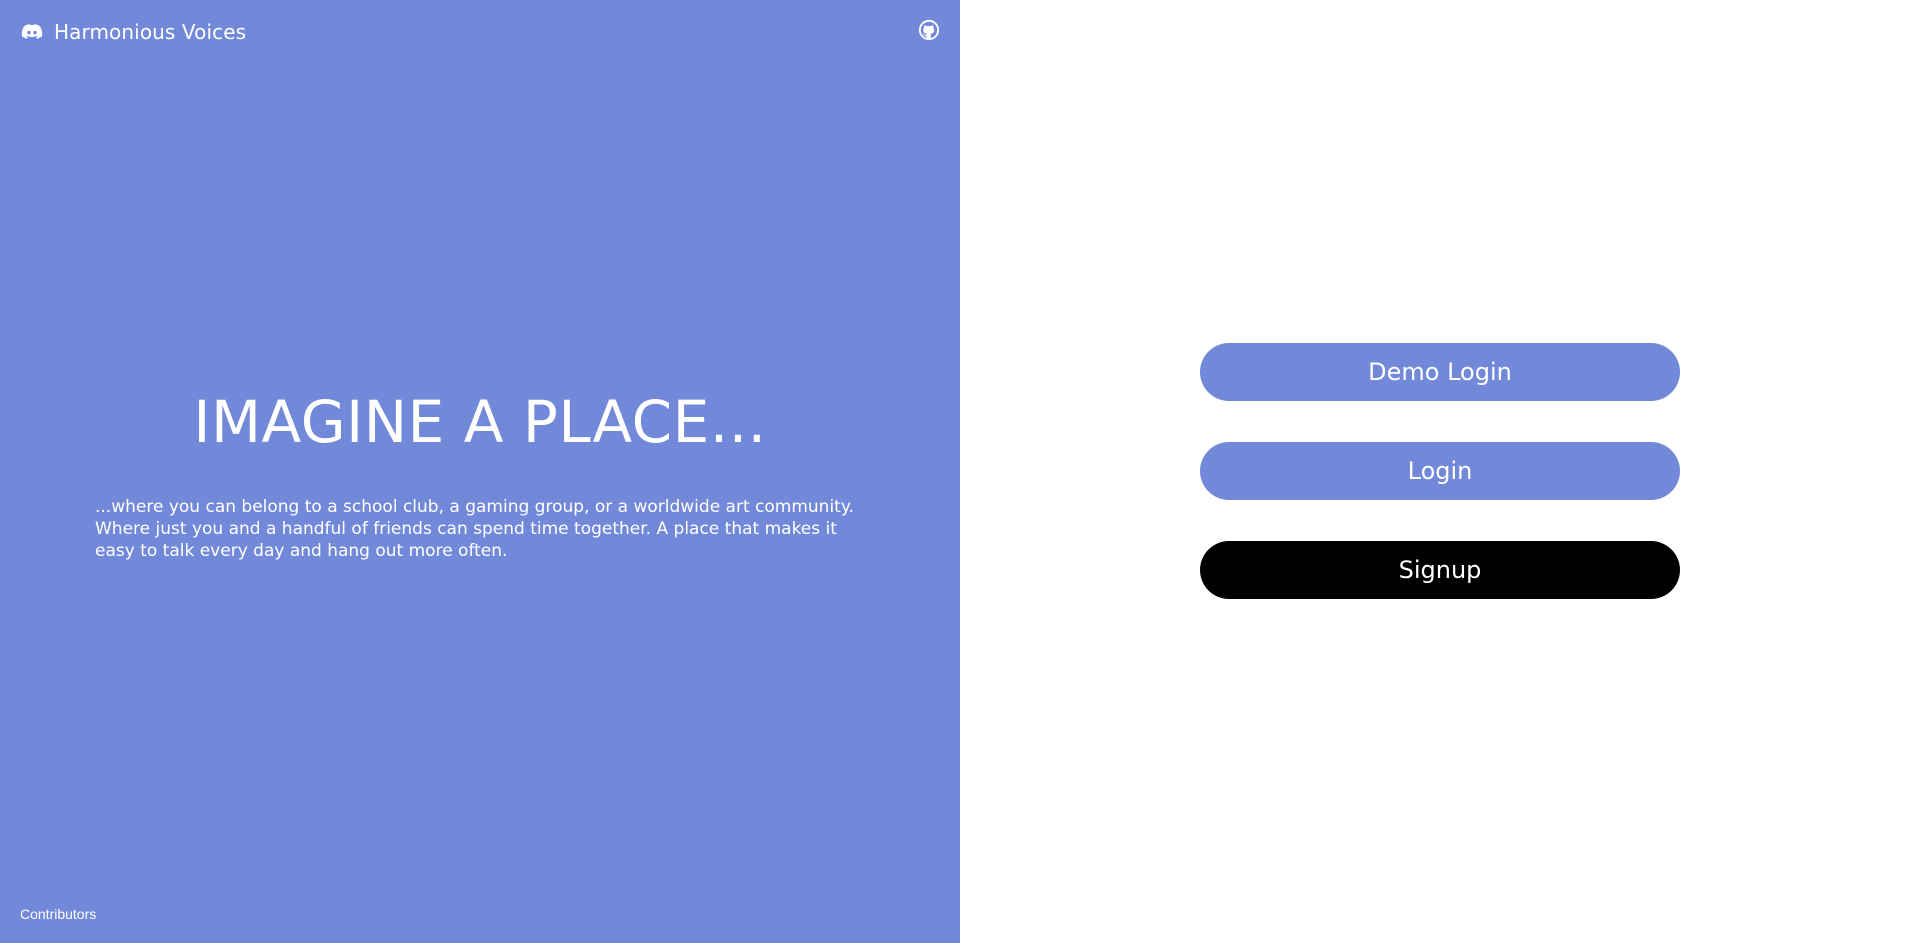  I want to click on login-button: Login, so click(1440, 471).